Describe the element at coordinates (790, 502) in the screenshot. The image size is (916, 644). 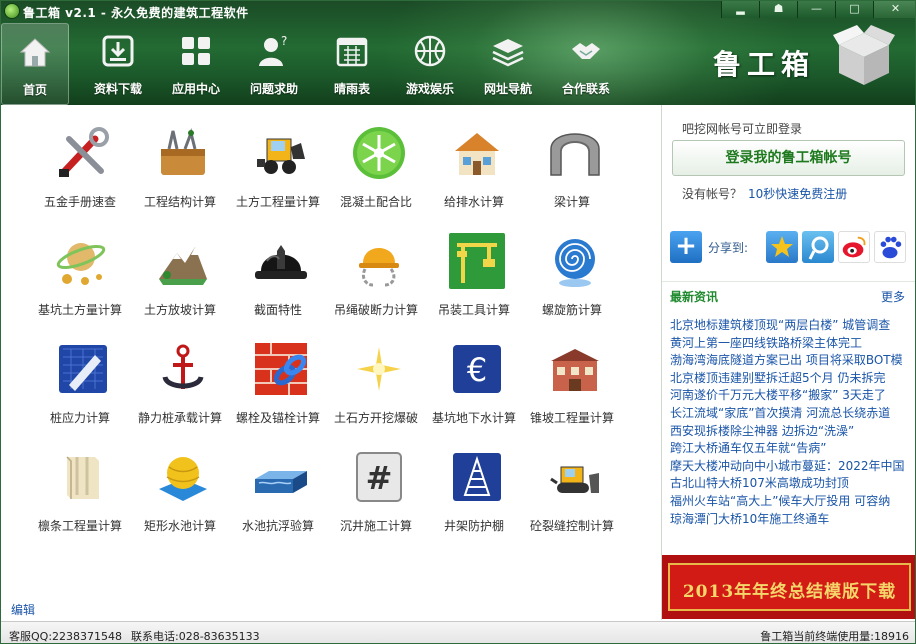
I see `news-item: 福州火车站“高大上”候车大厅投用 可容纳` at that location.